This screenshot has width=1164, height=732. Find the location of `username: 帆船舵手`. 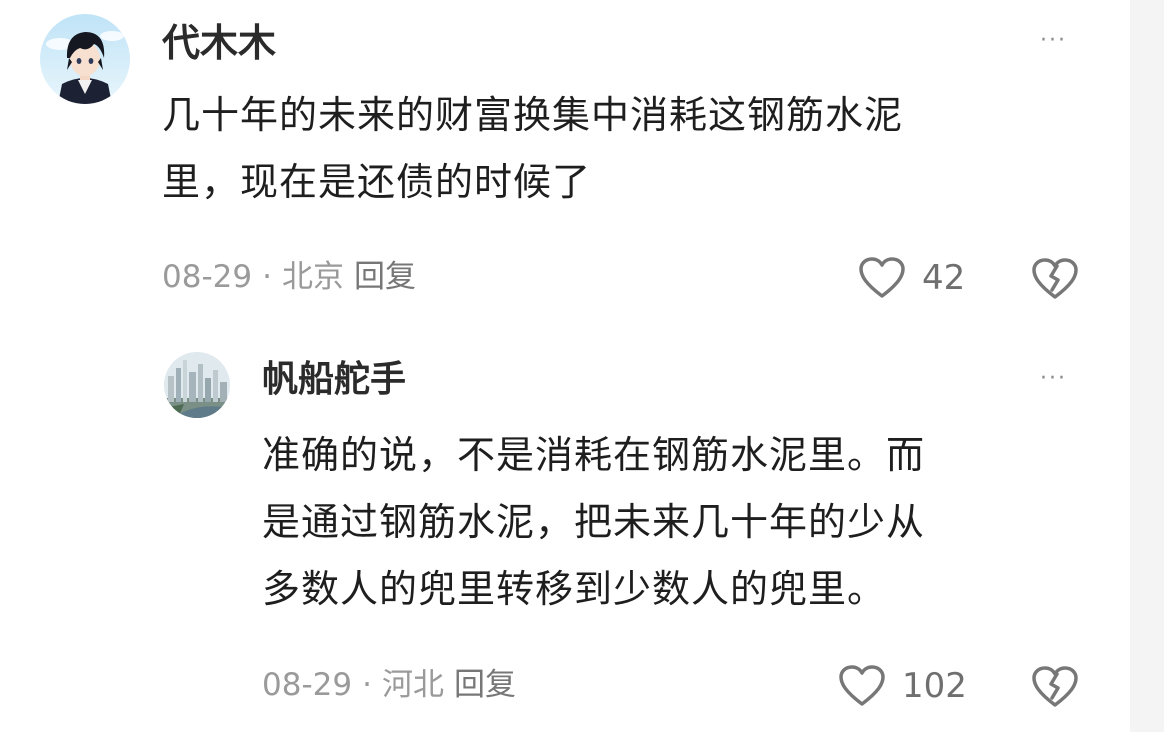

username: 帆船舵手 is located at coordinates (334, 380).